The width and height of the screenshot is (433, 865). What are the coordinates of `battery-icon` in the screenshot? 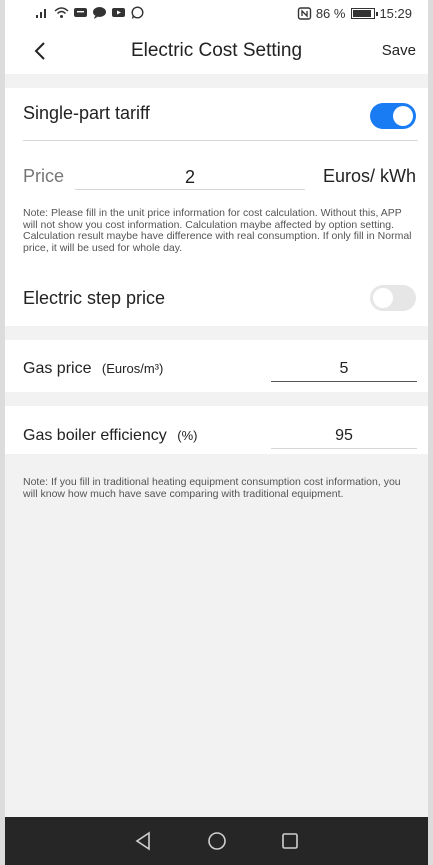 It's located at (365, 13).